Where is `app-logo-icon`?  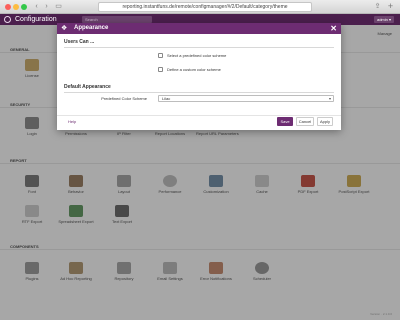
app-logo-icon is located at coordinates (7, 19).